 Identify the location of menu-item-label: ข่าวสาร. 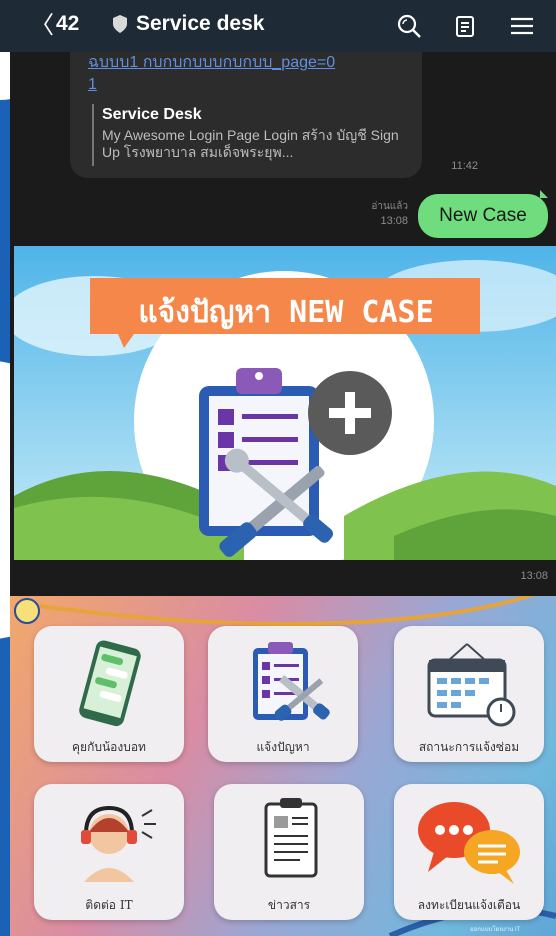
(289, 905).